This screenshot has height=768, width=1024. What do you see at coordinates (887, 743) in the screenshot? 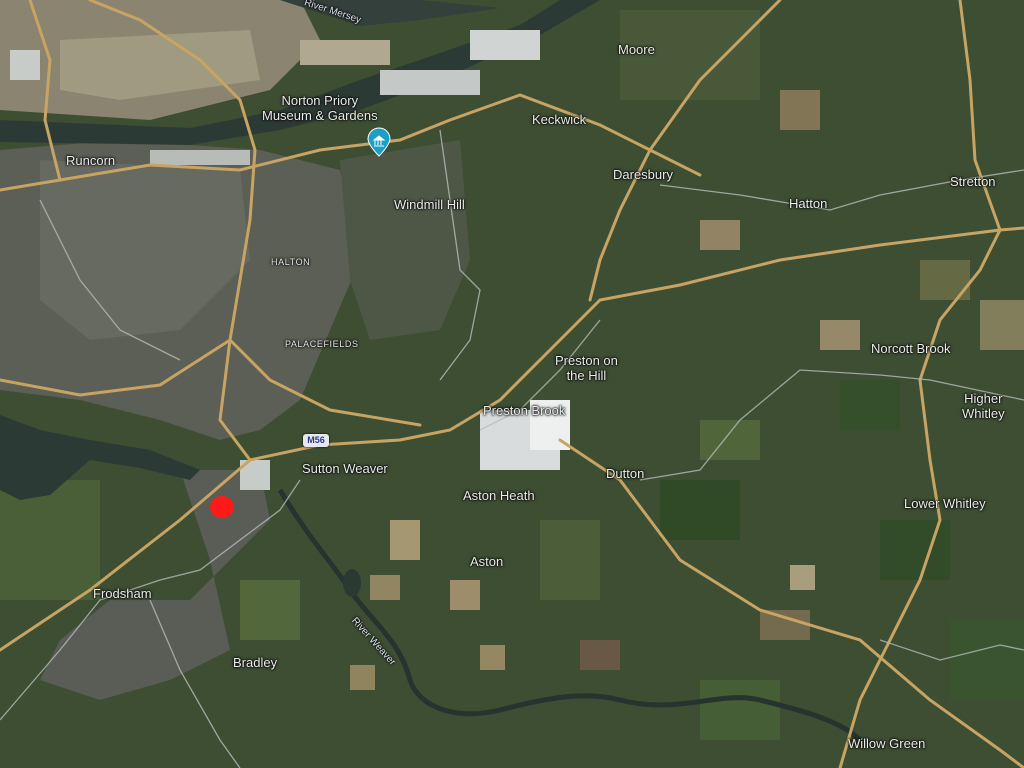
I see `willow-green-label: Willow Green` at bounding box center [887, 743].